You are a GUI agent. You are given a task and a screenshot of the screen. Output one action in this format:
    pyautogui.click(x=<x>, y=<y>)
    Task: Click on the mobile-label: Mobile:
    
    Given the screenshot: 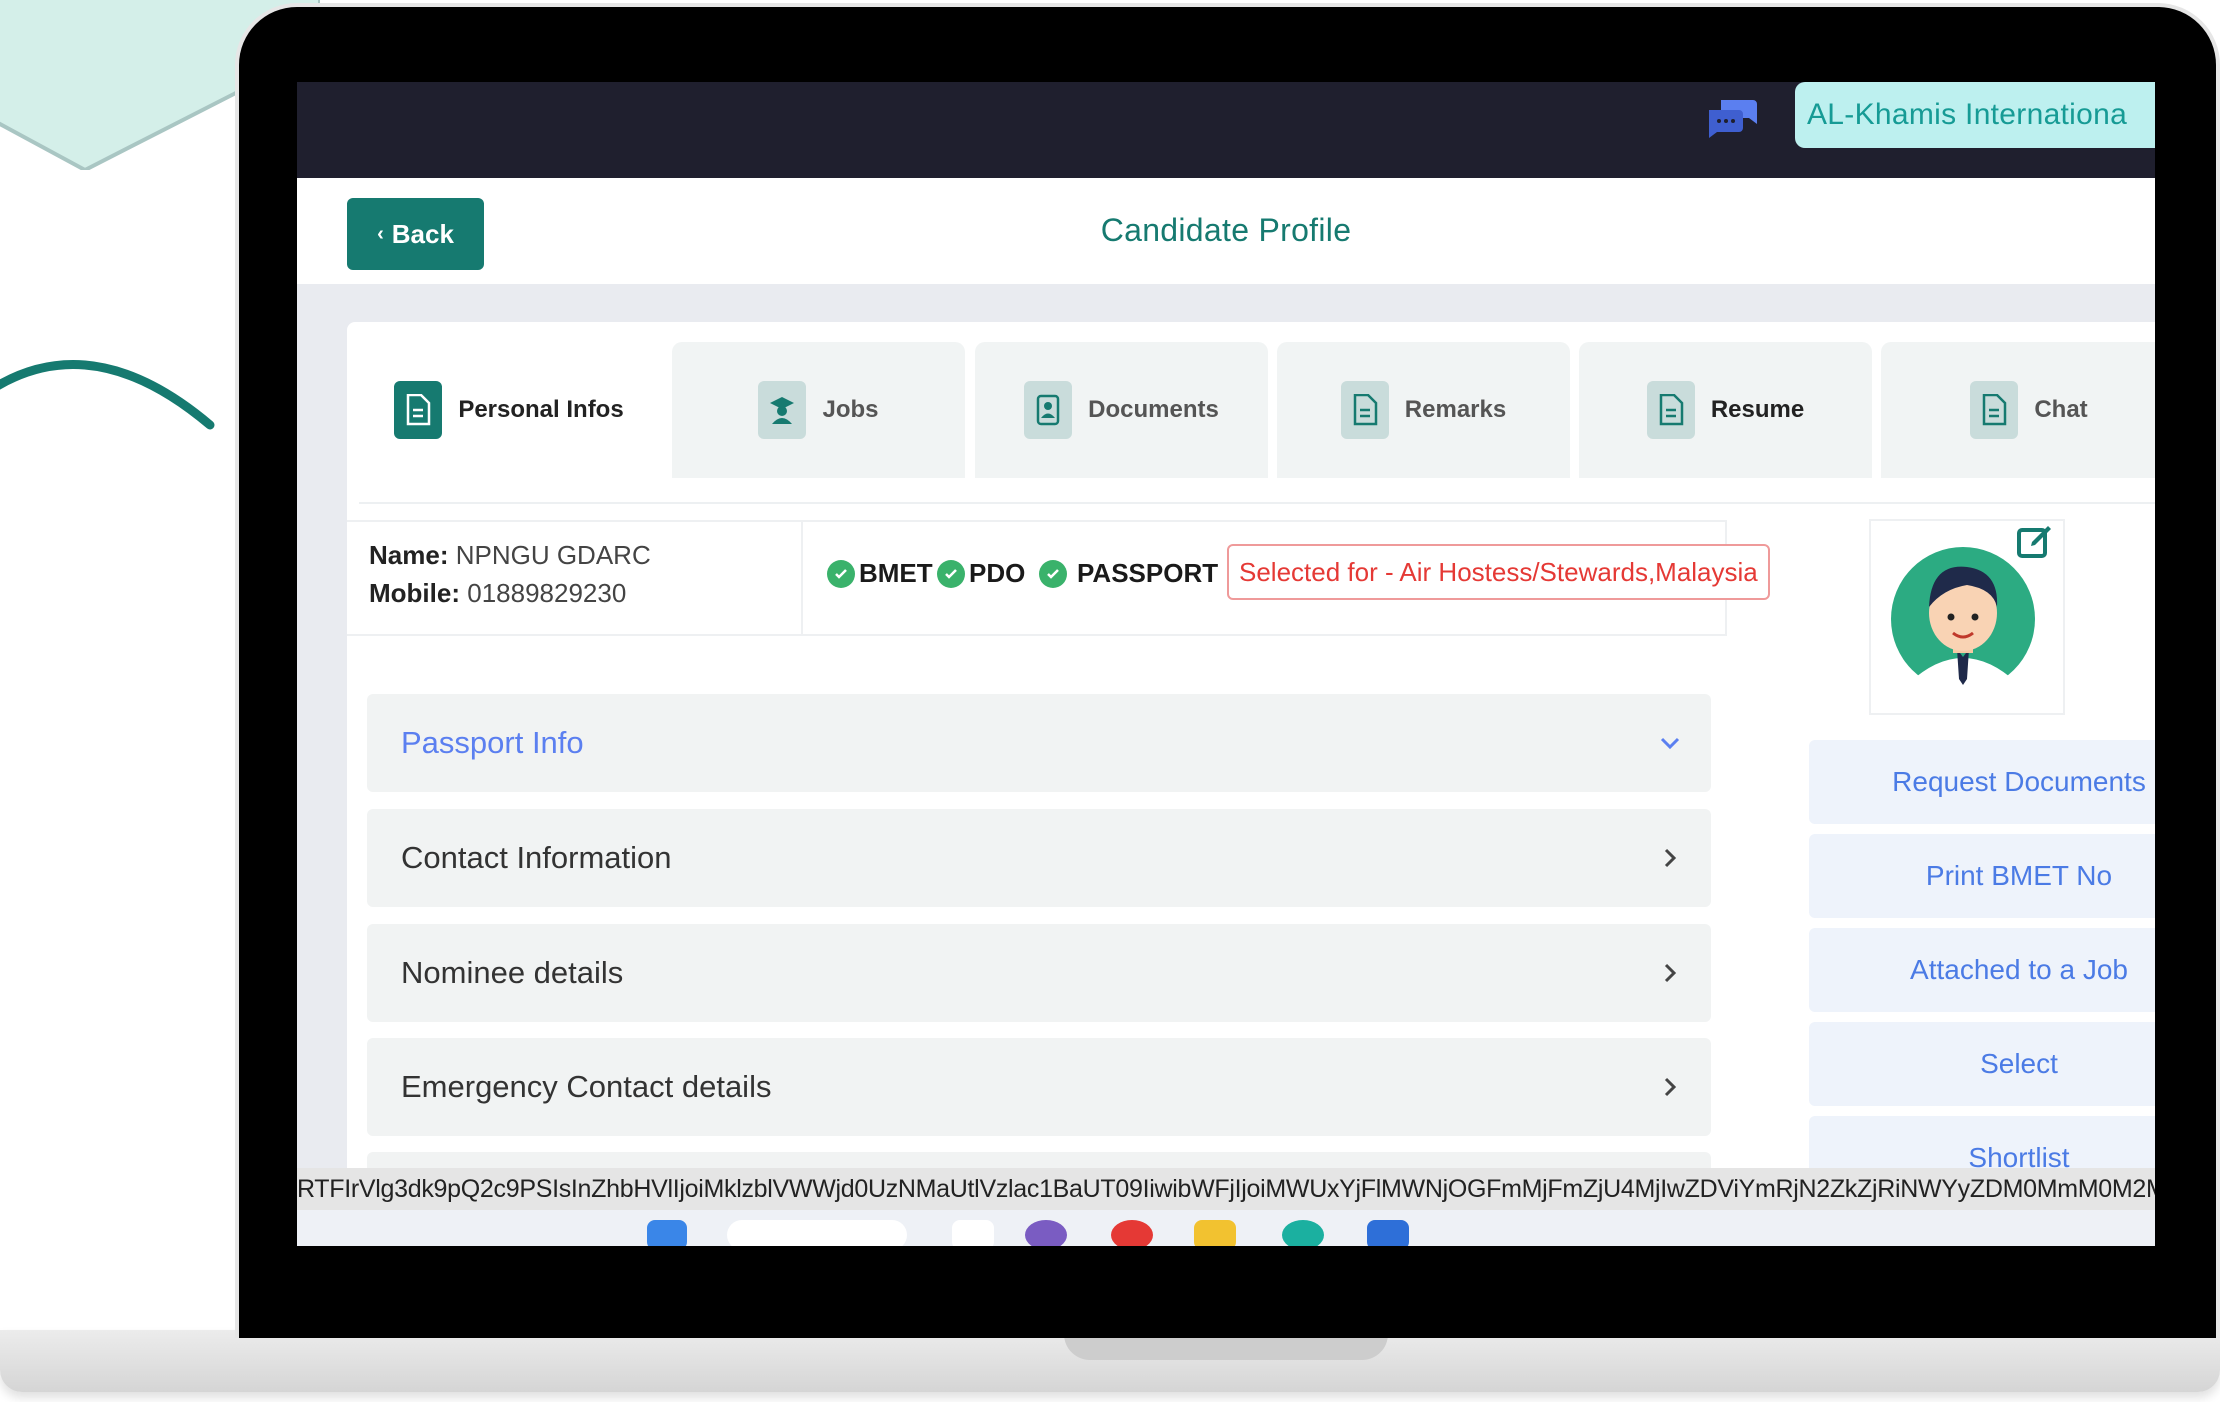 What is the action you would take?
    pyautogui.click(x=414, y=593)
    